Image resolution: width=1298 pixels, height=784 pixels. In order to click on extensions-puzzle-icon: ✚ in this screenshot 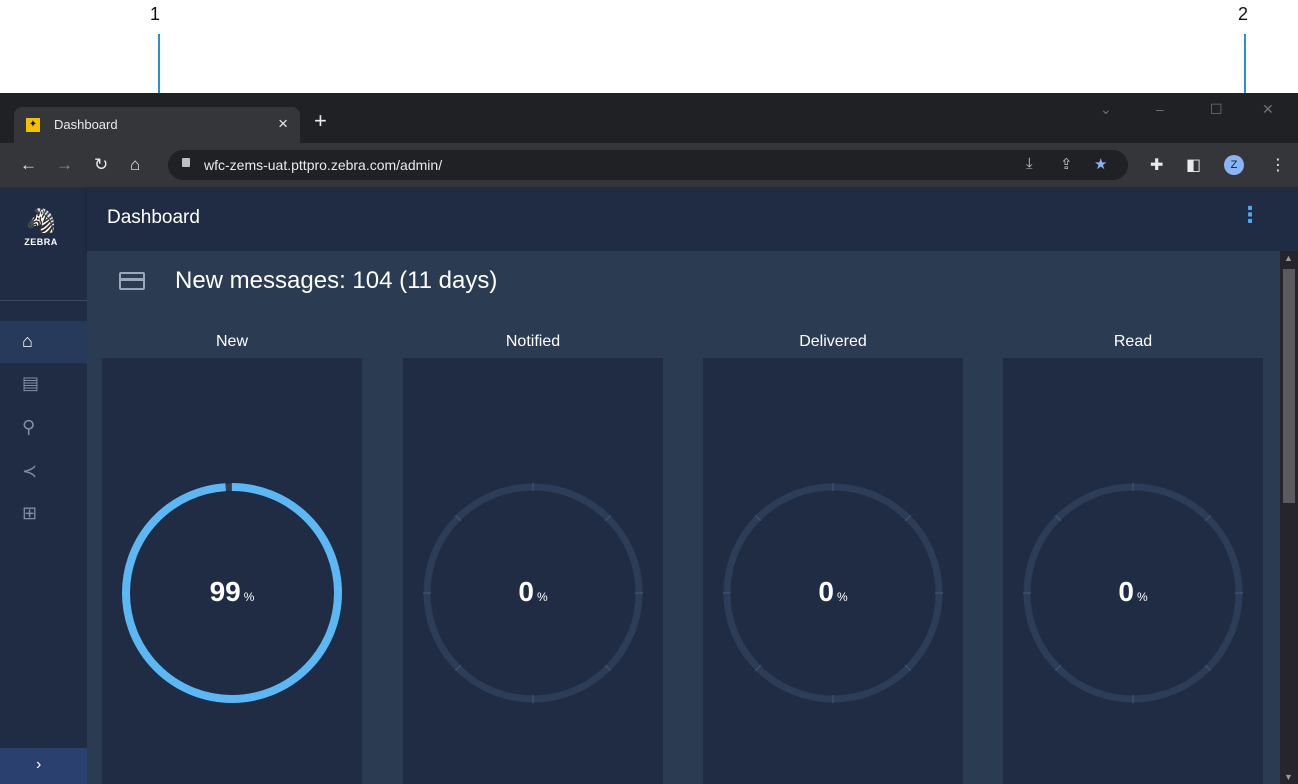, I will do `click(1156, 165)`.